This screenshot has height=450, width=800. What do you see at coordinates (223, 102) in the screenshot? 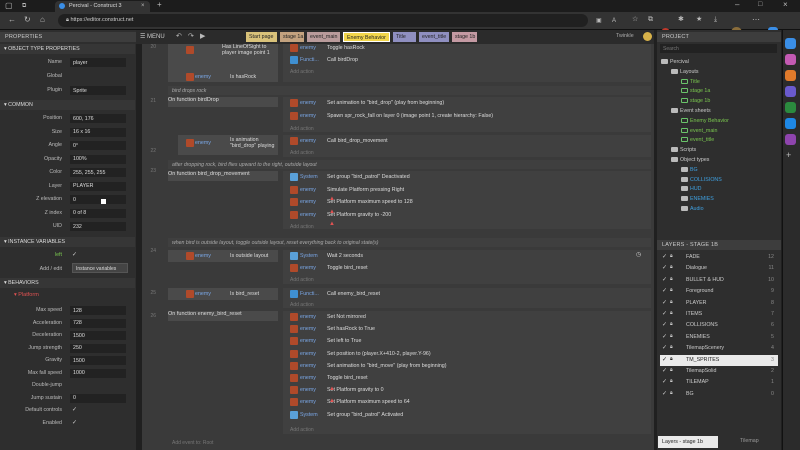
I see `function-header: On function birdDrop` at bounding box center [223, 102].